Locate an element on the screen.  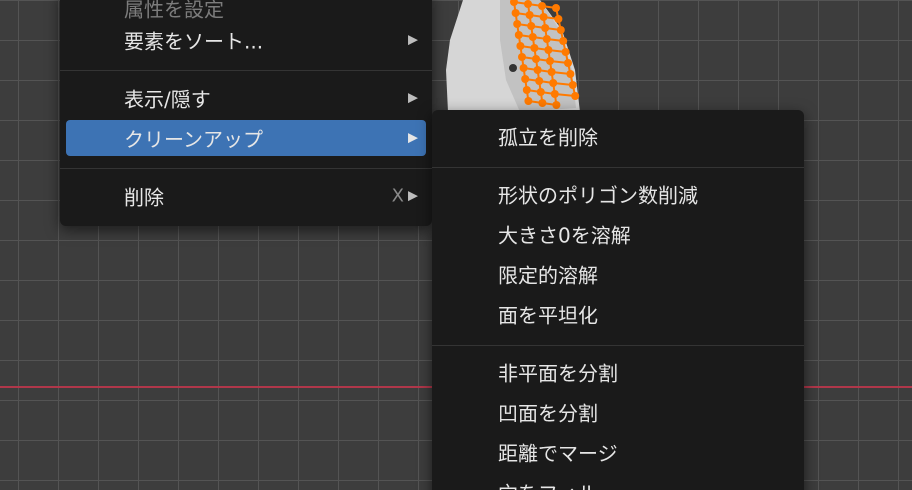
submenu-item-decimate-geometry: 形状のポリゴン数削減 is located at coordinates (618, 194).